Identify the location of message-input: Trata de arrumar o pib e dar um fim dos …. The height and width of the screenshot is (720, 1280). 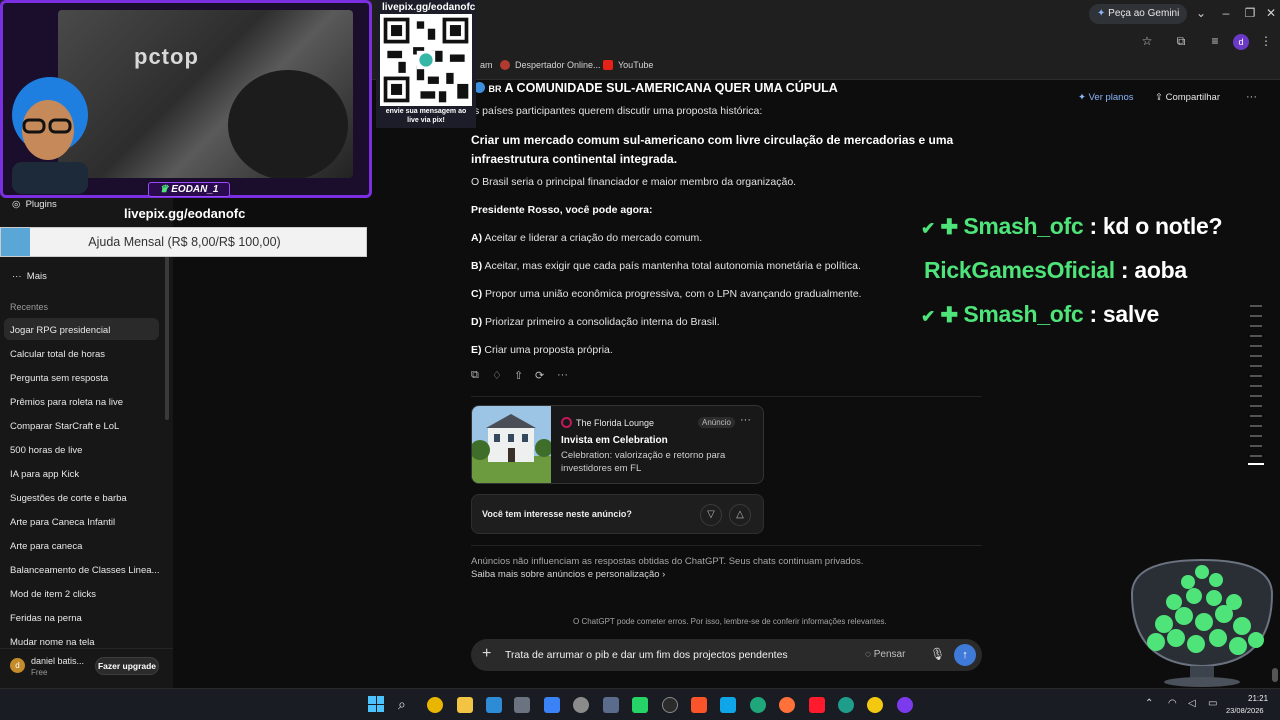
(646, 655).